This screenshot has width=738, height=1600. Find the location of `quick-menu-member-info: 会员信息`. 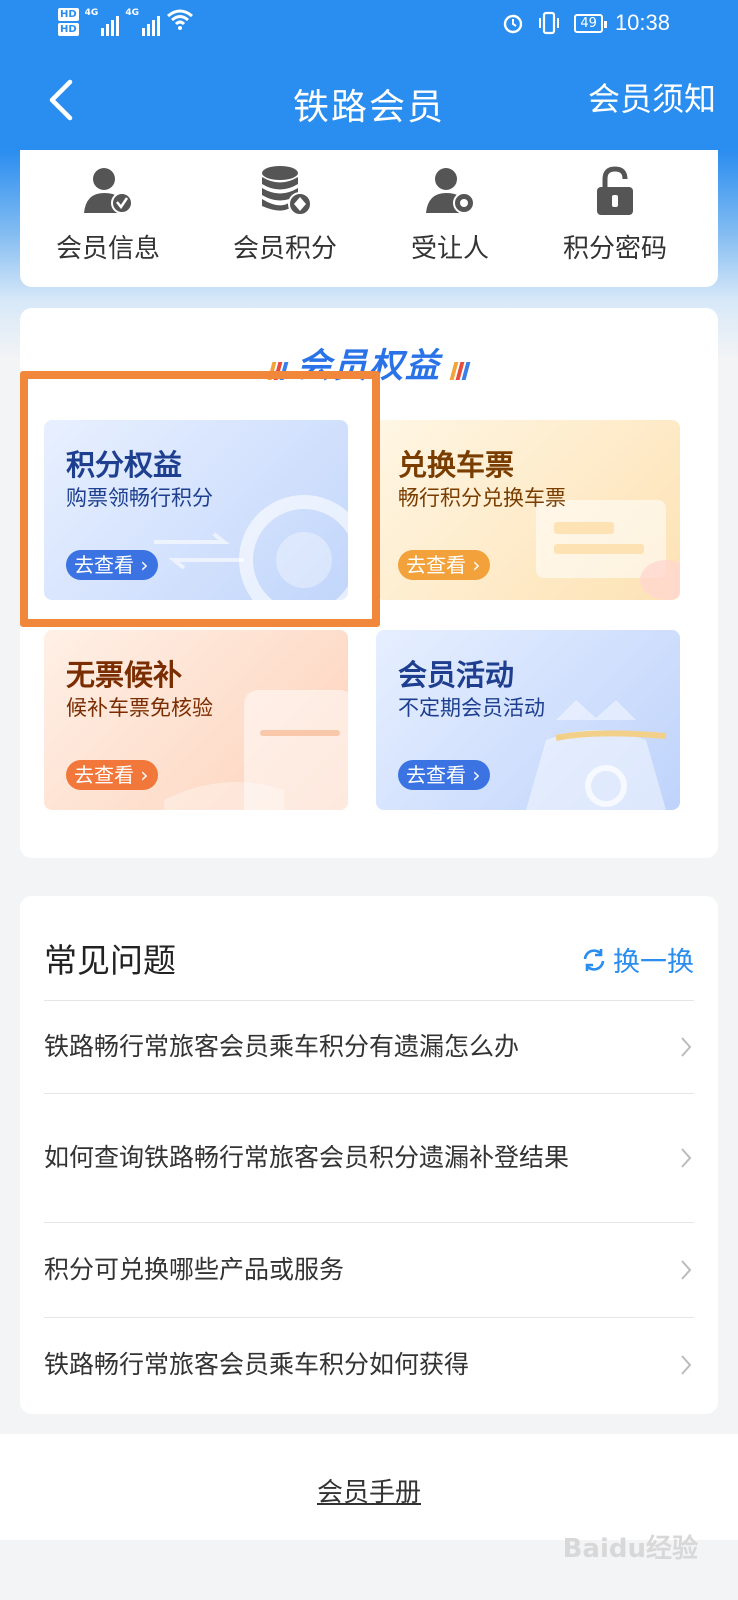

quick-menu-member-info: 会员信息 is located at coordinates (108, 212).